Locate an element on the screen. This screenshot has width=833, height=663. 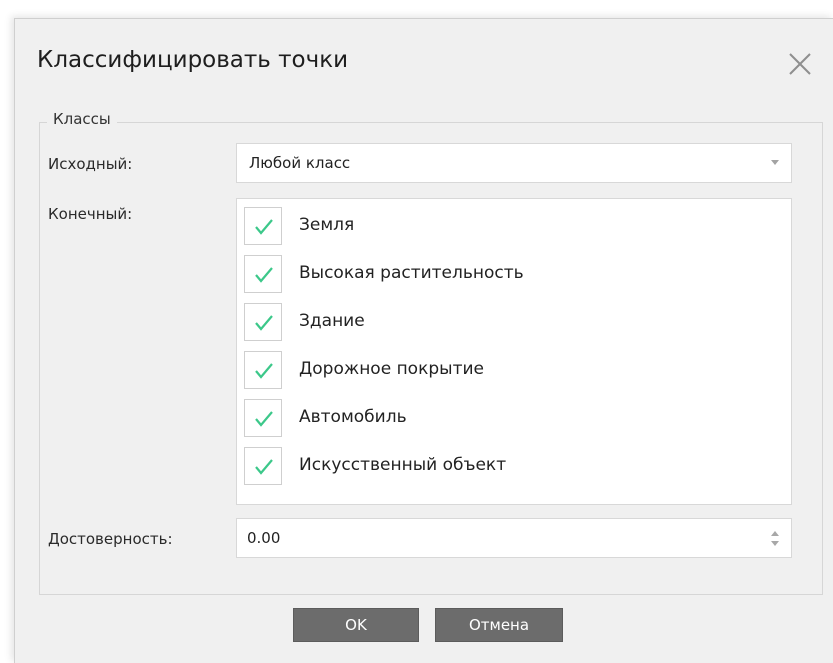
confidence-spinbox is located at coordinates (514, 538).